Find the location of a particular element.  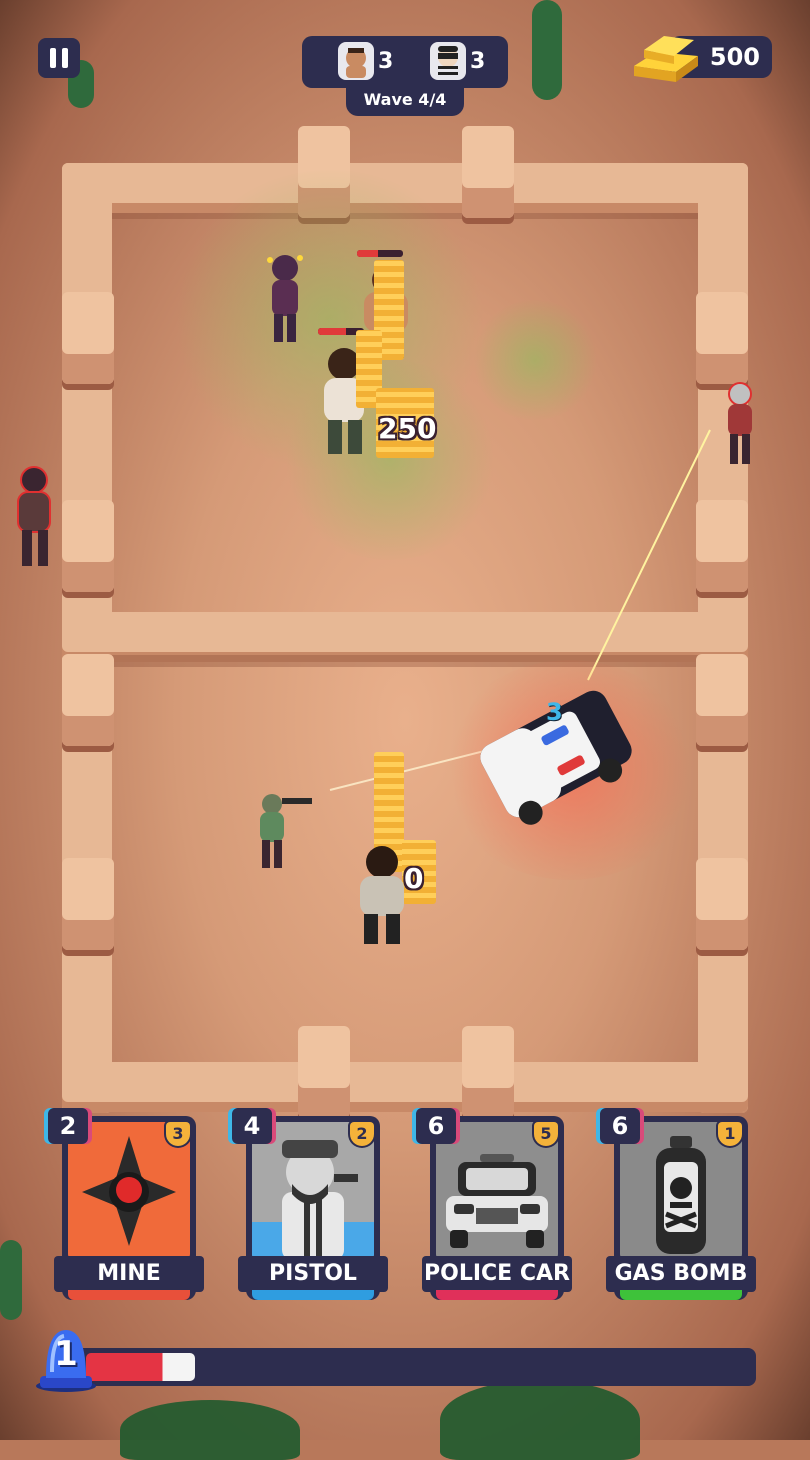

thug-count: 3 is located at coordinates (386, 61).